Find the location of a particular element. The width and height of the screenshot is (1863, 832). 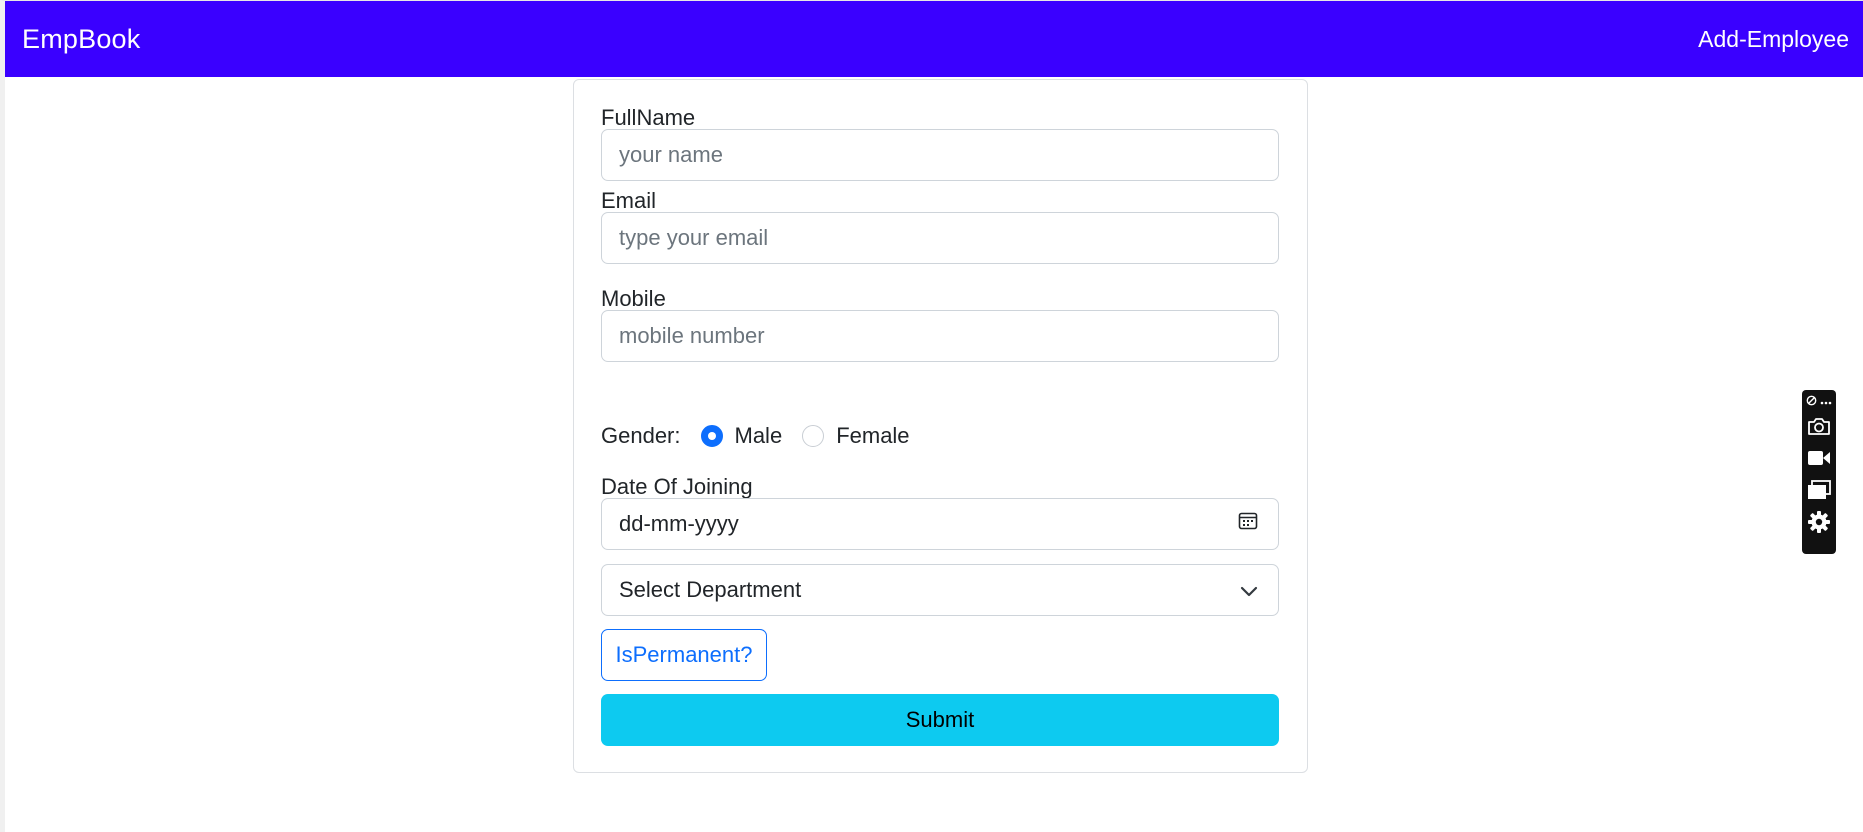

camera-icon is located at coordinates (1819, 426).